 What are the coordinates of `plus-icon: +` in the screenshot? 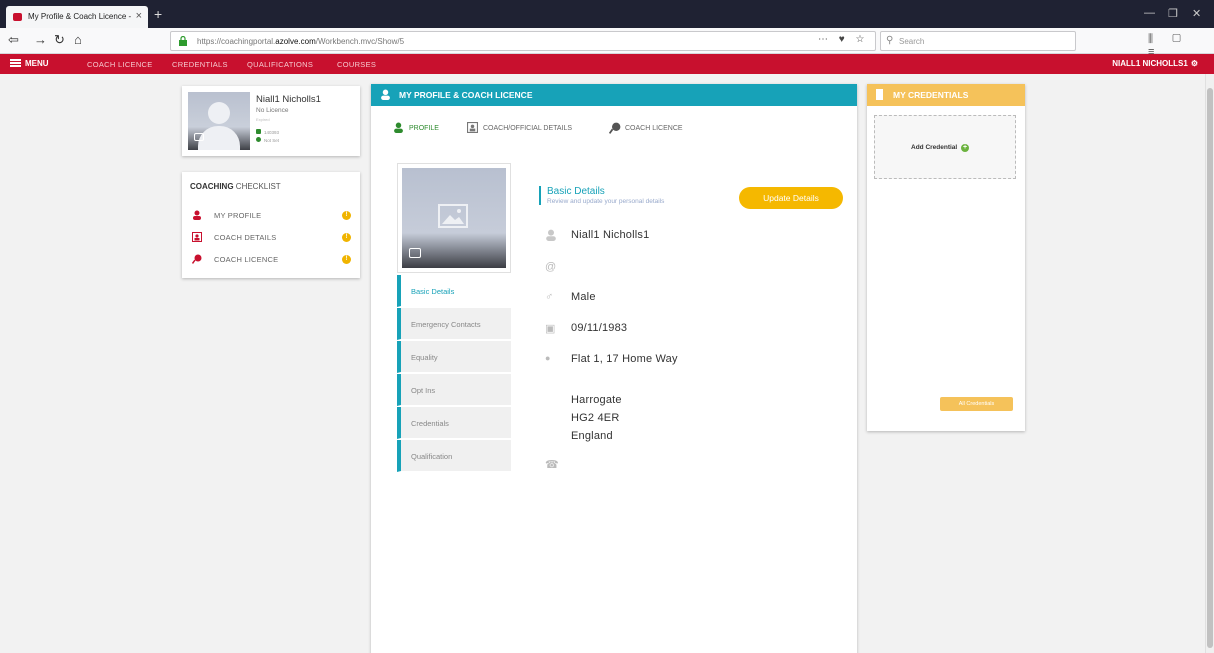 It's located at (965, 148).